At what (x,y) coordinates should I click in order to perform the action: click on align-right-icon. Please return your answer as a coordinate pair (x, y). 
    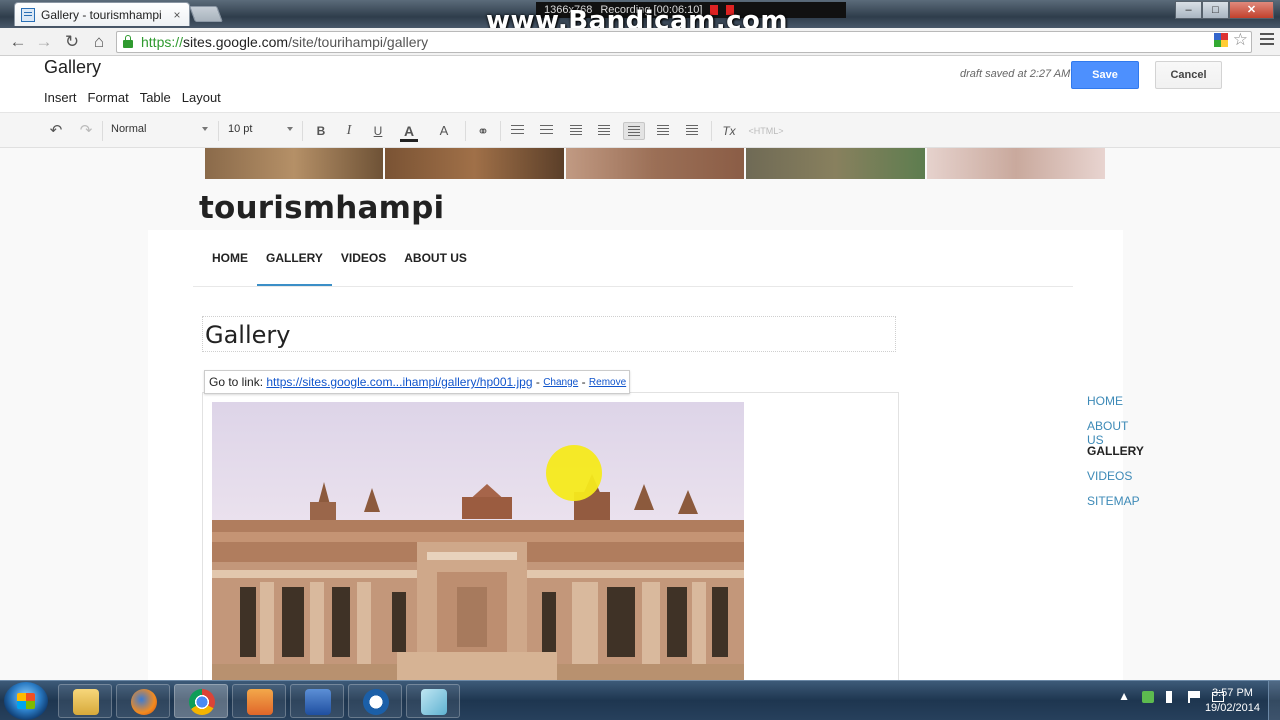
    Looking at the image, I should click on (692, 130).